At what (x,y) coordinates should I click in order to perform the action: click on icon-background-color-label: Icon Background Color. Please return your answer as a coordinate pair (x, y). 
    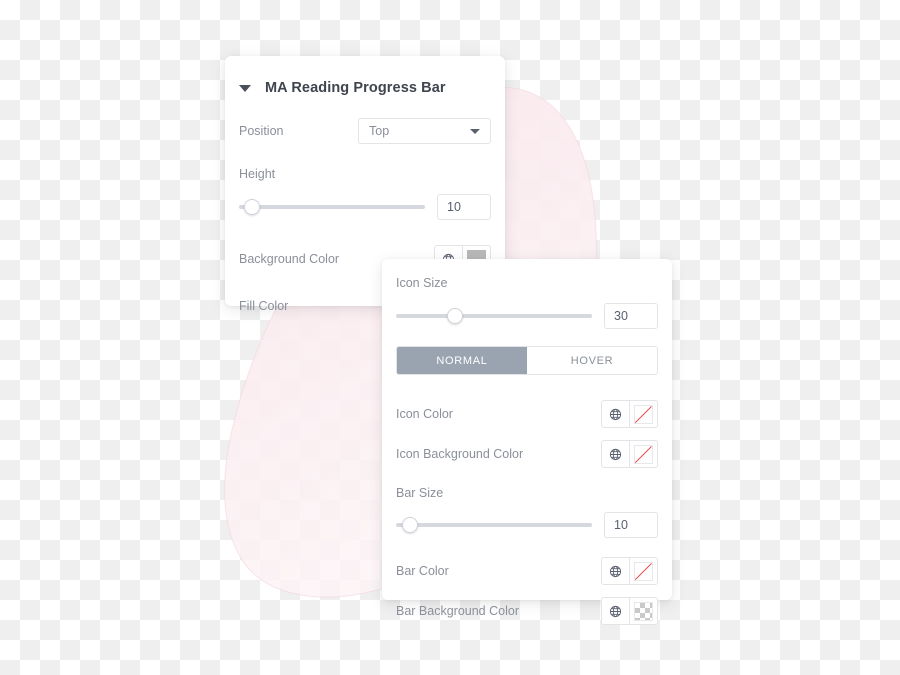
    Looking at the image, I should click on (460, 454).